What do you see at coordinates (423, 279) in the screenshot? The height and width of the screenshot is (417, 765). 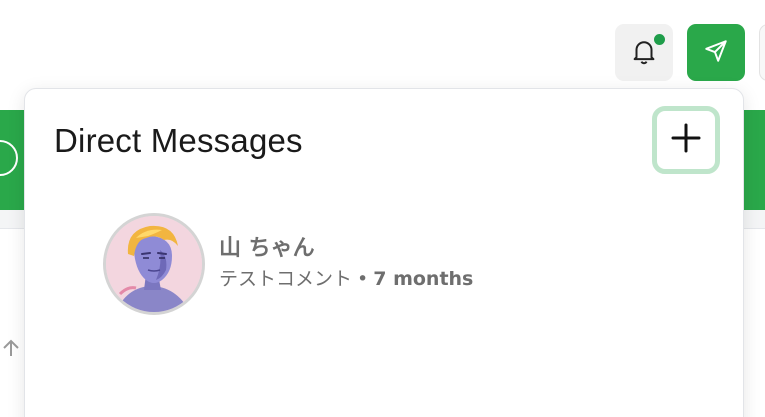 I see `time-ago: 7 months` at bounding box center [423, 279].